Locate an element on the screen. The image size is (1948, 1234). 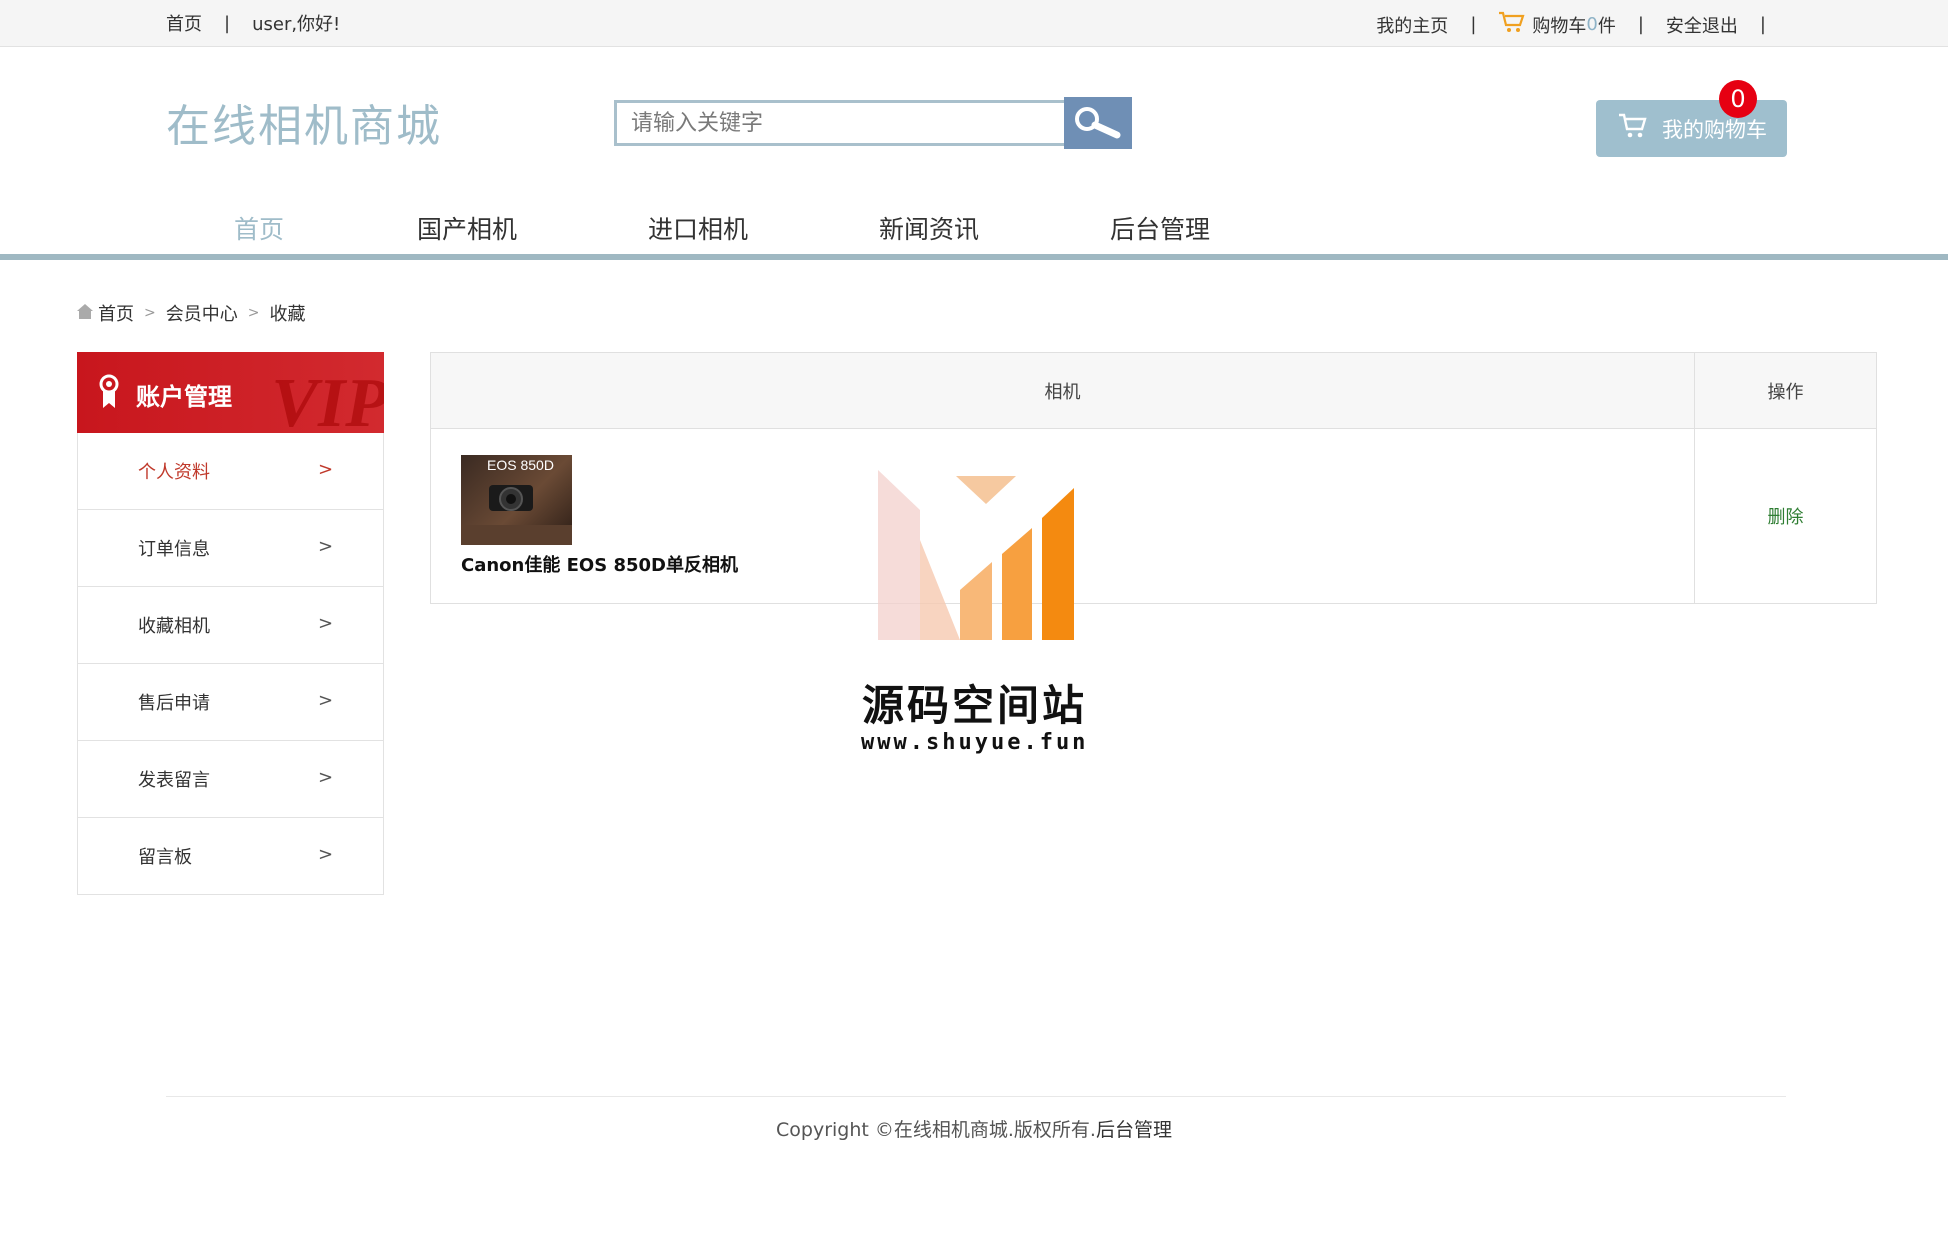
footer-admin-link: 后台管理 is located at coordinates (1134, 1130).